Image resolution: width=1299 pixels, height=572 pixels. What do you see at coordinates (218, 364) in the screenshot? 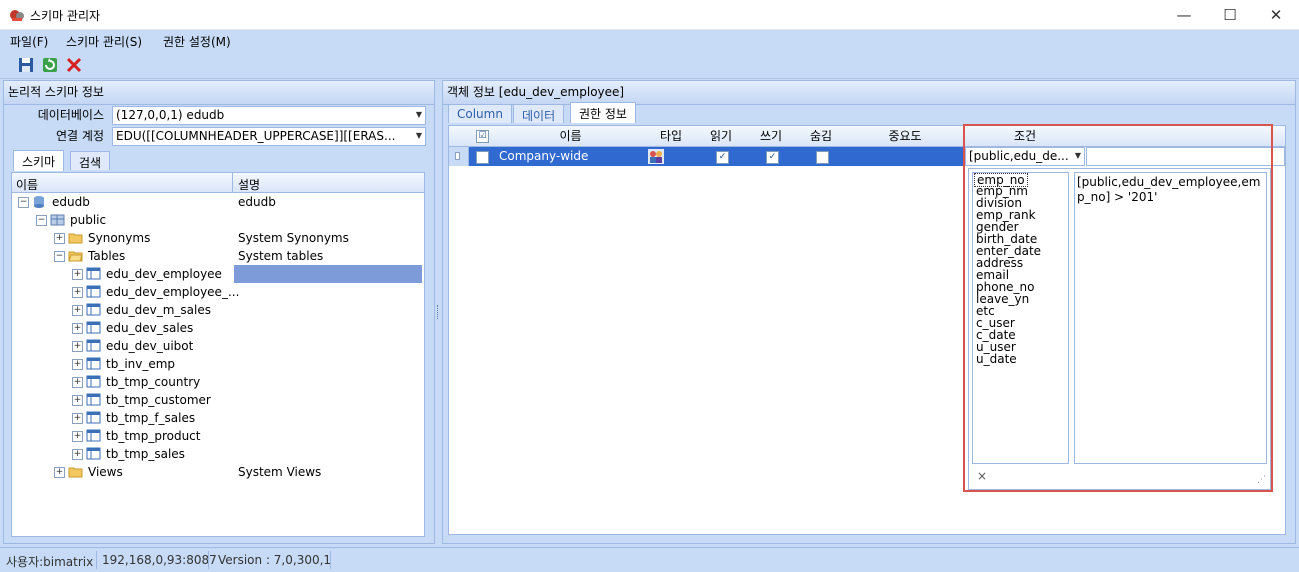
I see `tree-item-table: + tb_inv_emp` at bounding box center [218, 364].